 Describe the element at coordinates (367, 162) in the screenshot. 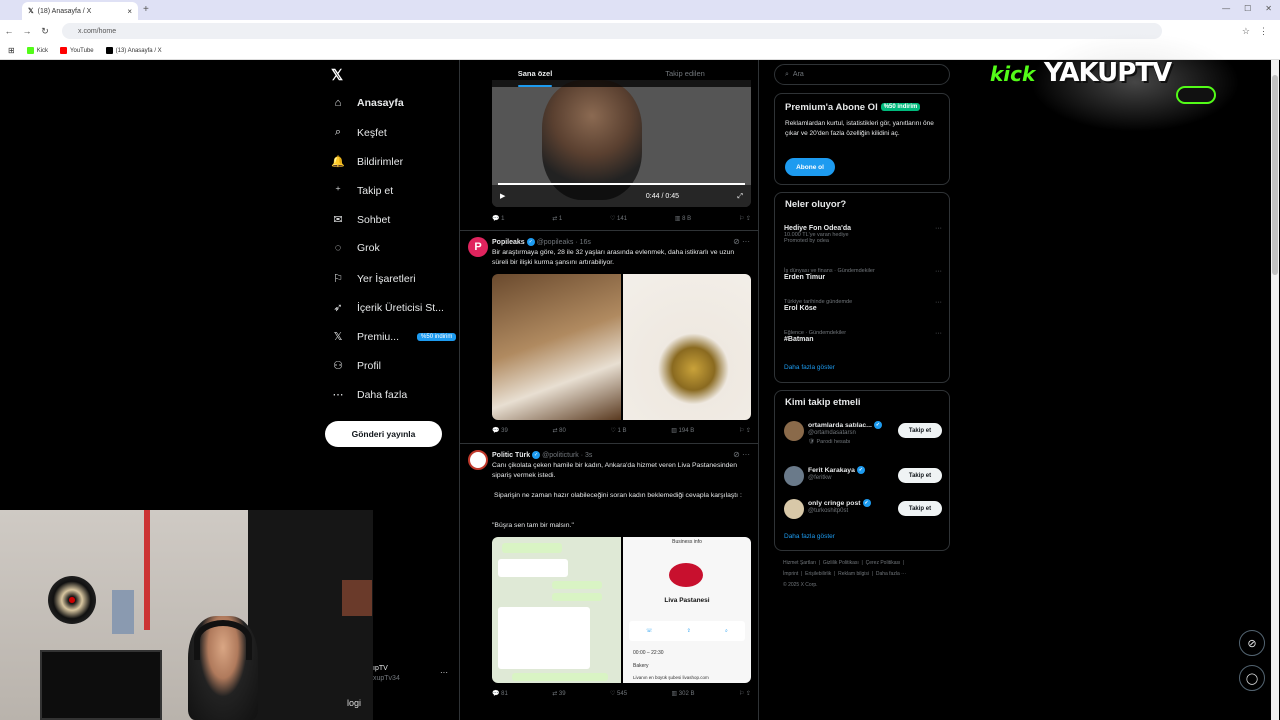

I see `nav-item-2: 🔔 Bildirimler` at that location.